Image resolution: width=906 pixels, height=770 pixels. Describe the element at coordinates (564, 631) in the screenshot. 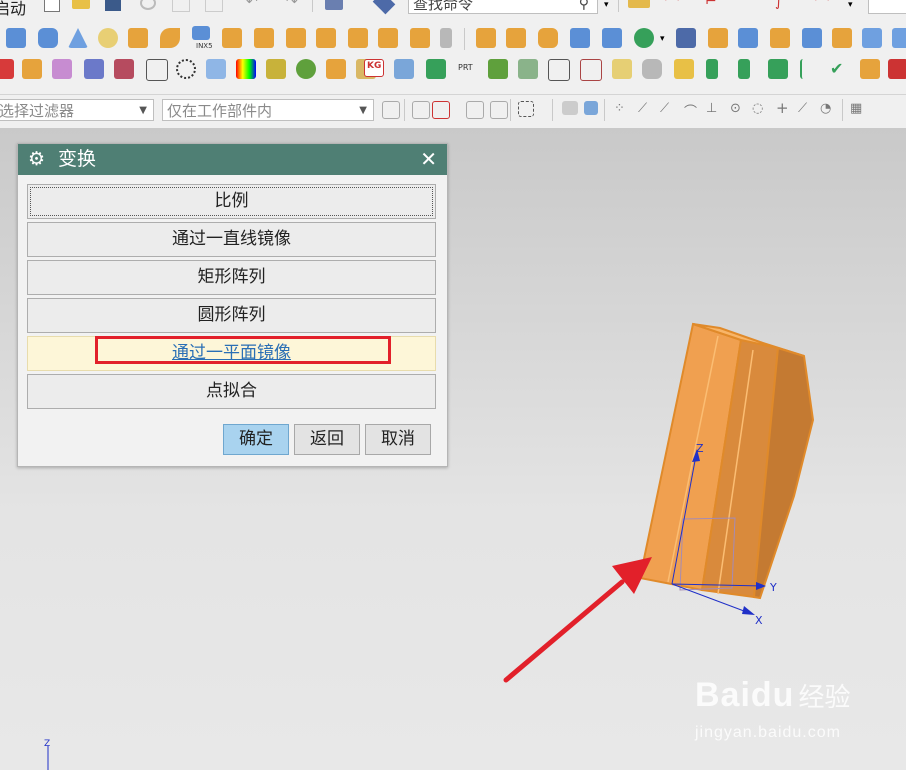

I see `annotation-arrow-shaft` at that location.